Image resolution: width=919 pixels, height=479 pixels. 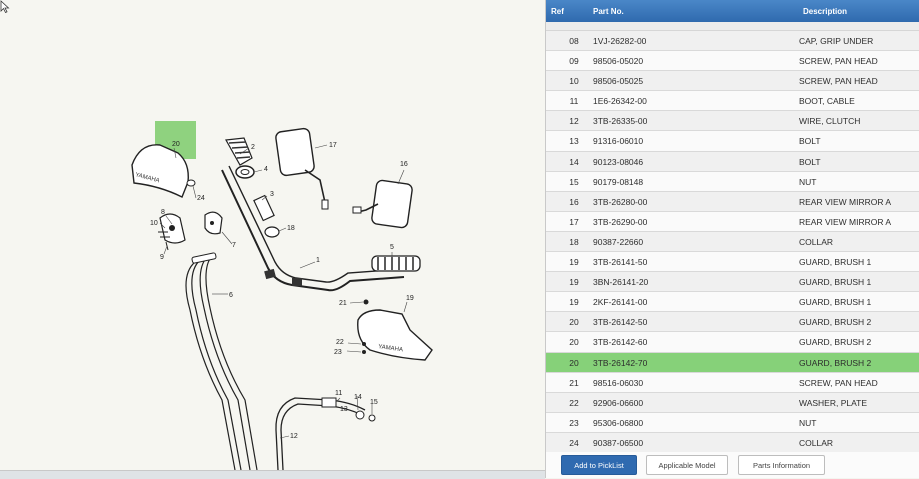 What do you see at coordinates (618, 161) in the screenshot?
I see `row-part-no: 90123-08046` at bounding box center [618, 161].